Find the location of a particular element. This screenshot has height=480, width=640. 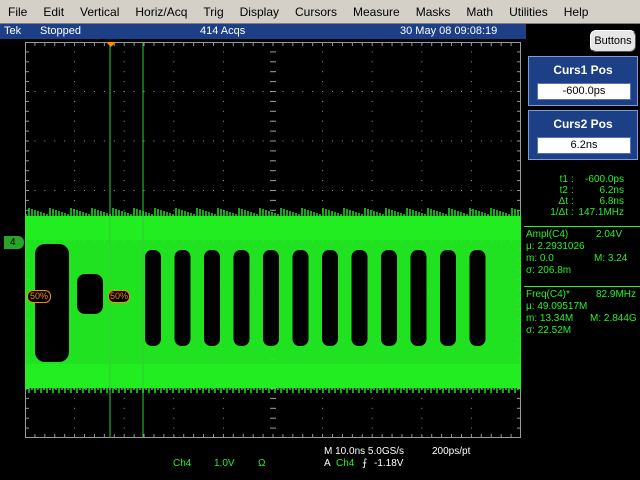

freq-min: m: 13.34M is located at coordinates (550, 318).